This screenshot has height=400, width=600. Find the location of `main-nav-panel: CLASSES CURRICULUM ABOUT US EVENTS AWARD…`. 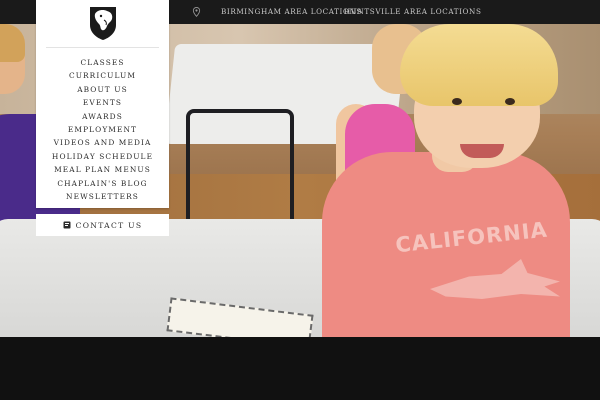

main-nav-panel: CLASSES CURRICULUM ABOUT US EVENTS AWARD… is located at coordinates (102, 104).